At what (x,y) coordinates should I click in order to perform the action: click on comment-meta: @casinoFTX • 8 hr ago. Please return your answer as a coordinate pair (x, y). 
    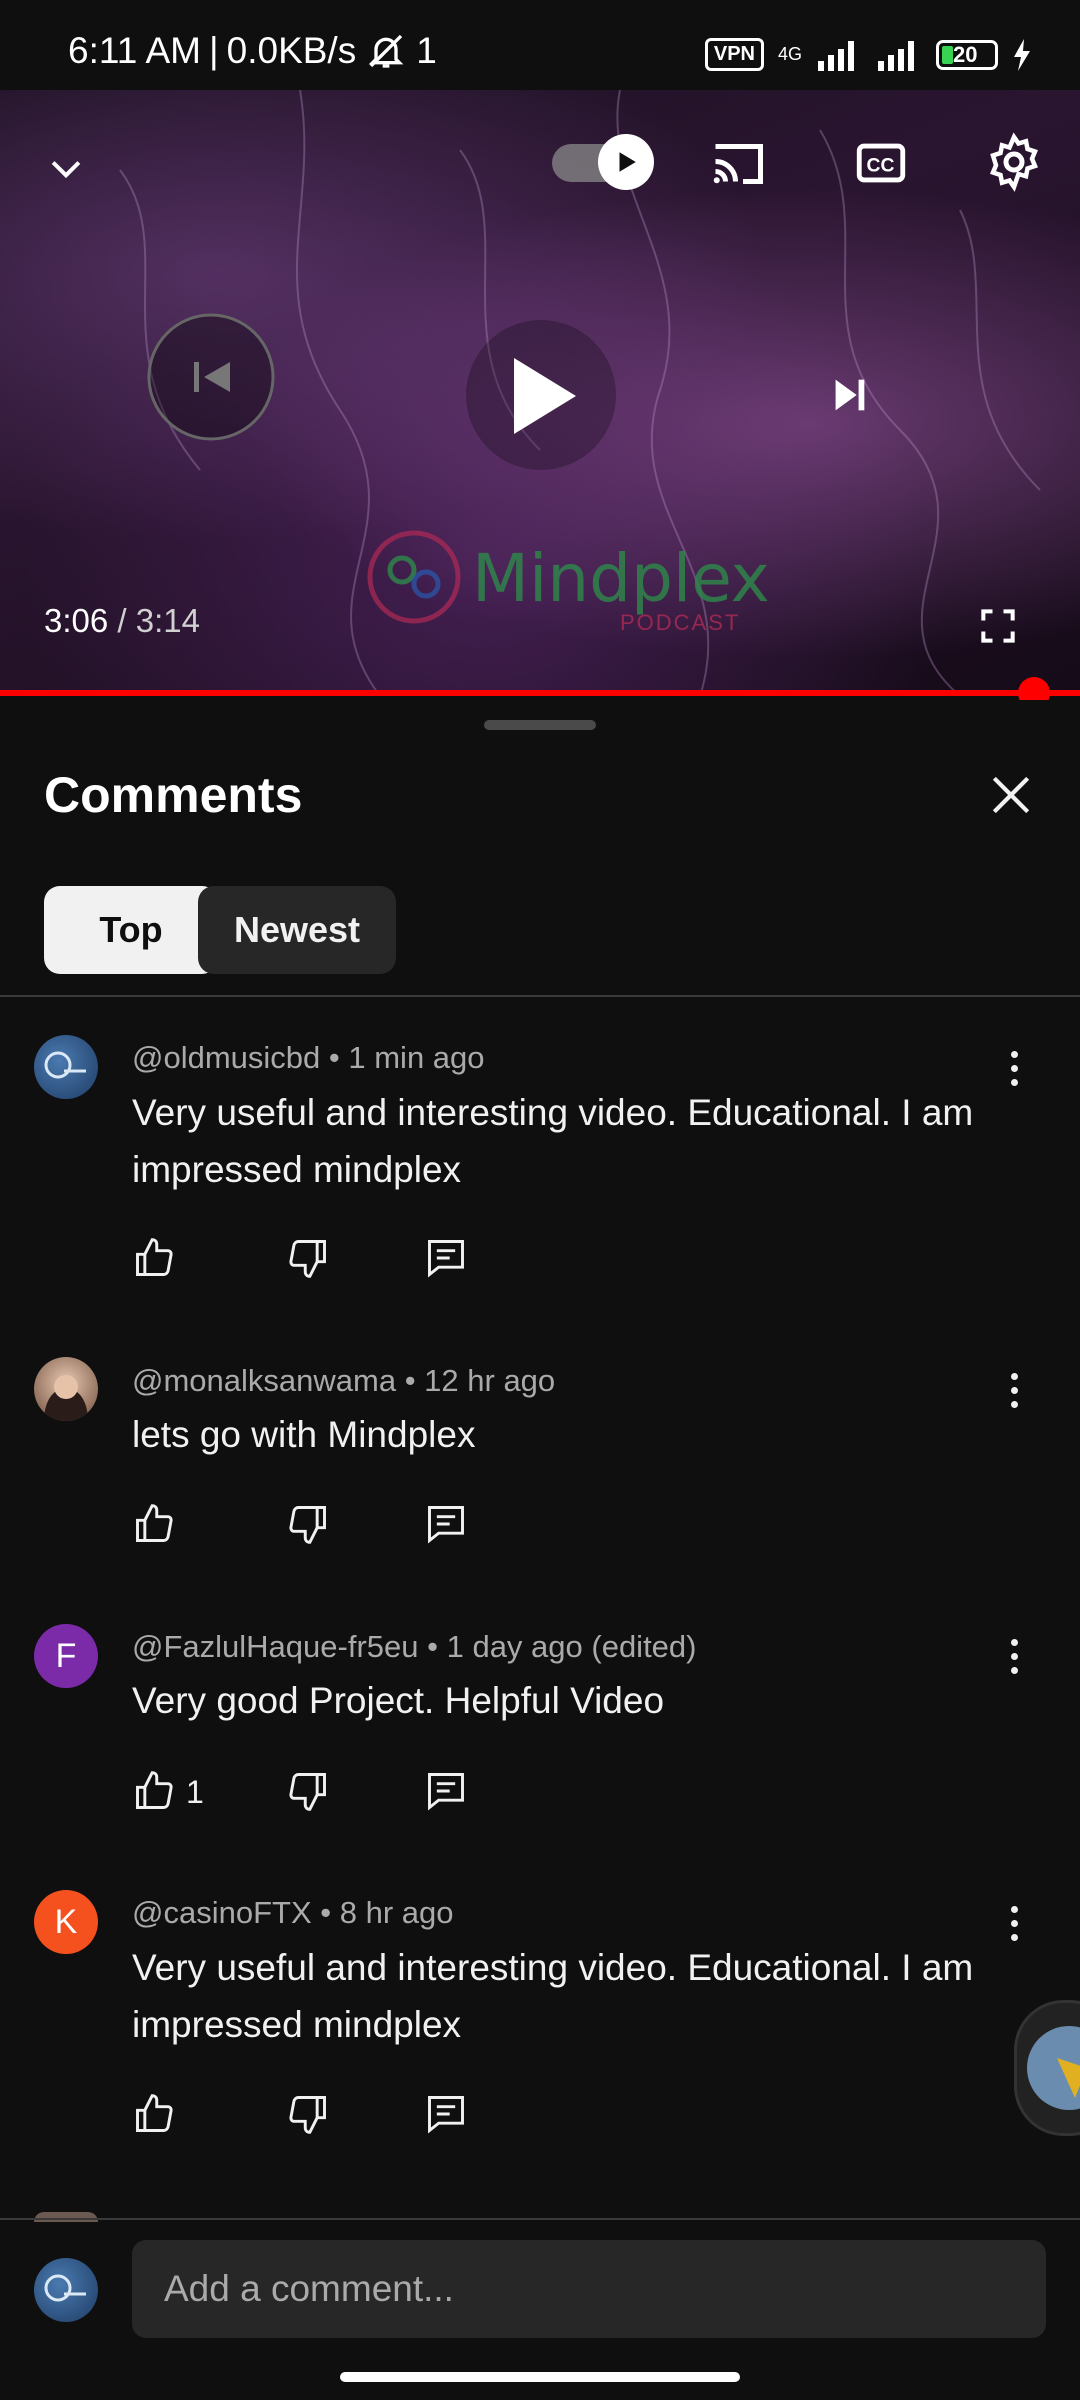
    Looking at the image, I should click on (293, 1912).